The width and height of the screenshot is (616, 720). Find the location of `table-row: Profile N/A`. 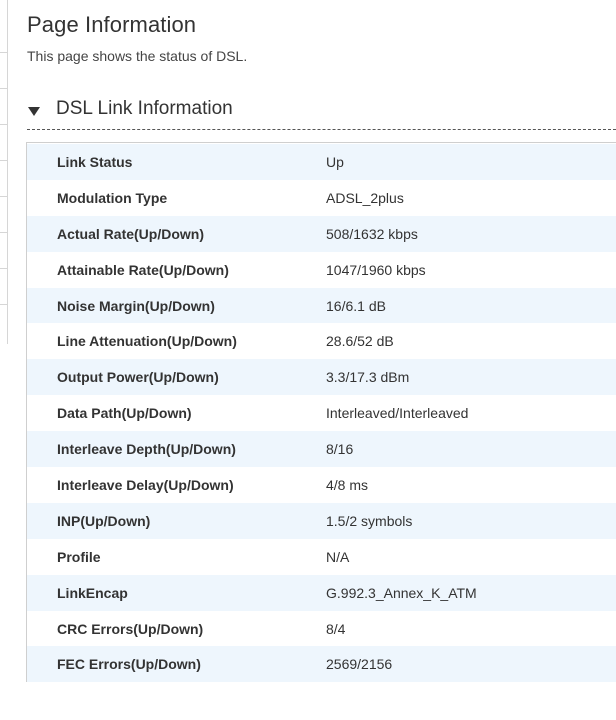

table-row: Profile N/A is located at coordinates (321, 557).